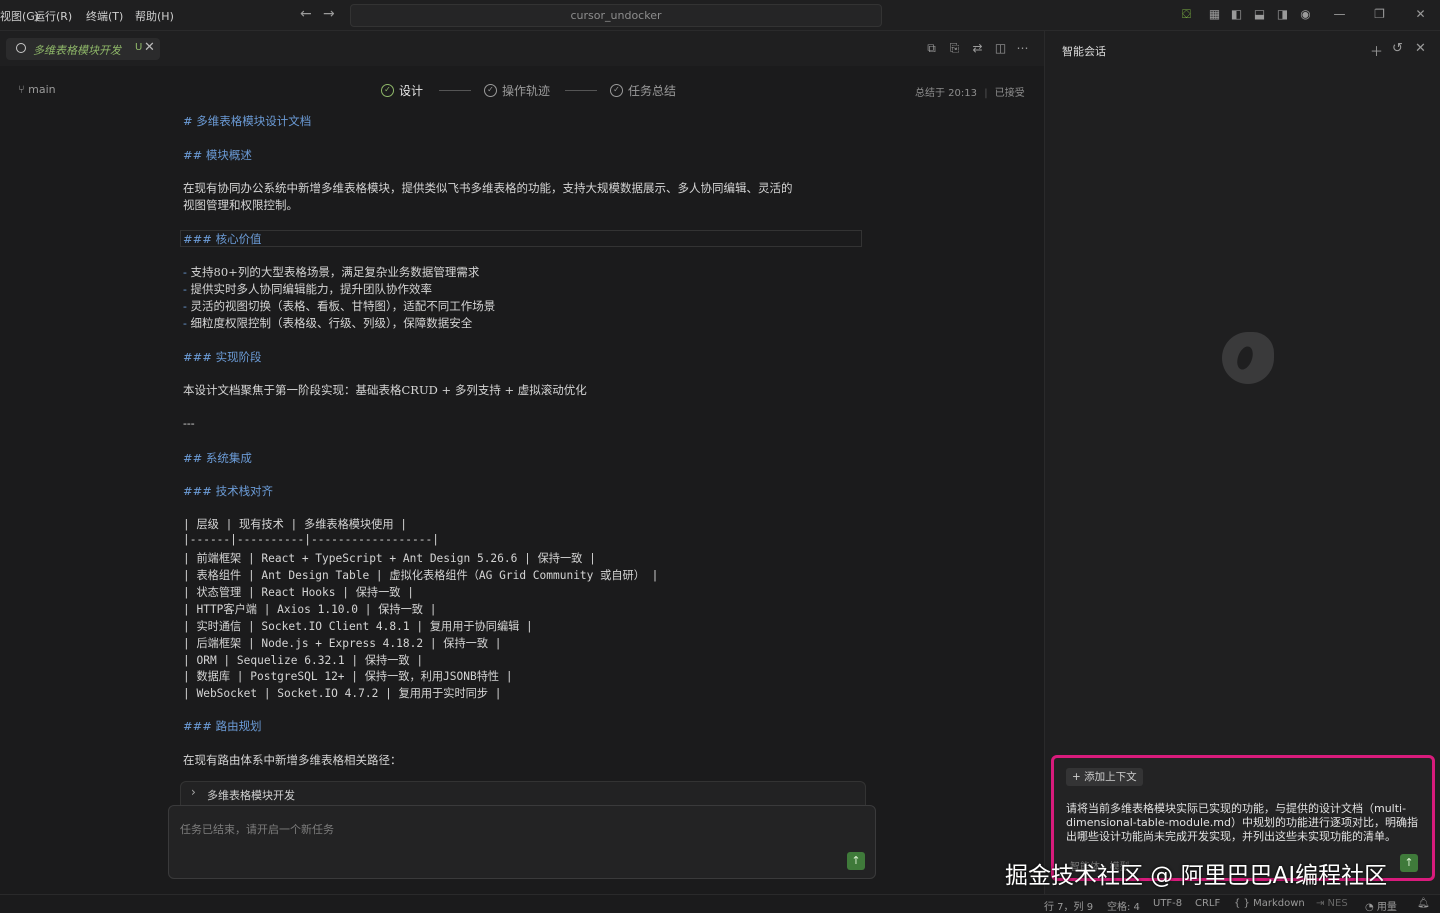 The width and height of the screenshot is (1440, 913). What do you see at coordinates (1420, 14) in the screenshot?
I see `close-window-icon: ✕` at bounding box center [1420, 14].